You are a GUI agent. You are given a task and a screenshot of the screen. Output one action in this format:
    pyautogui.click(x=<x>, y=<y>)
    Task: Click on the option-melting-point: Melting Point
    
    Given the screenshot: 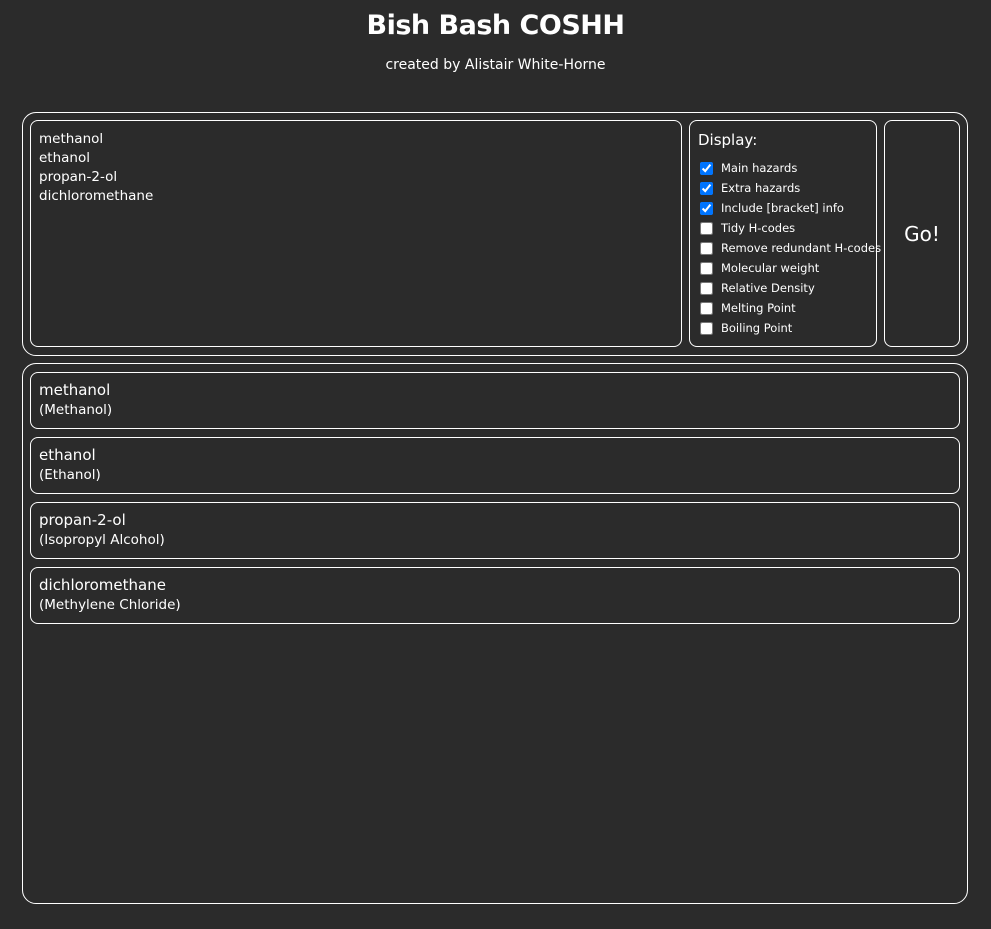 What is the action you would take?
    pyautogui.click(x=748, y=308)
    